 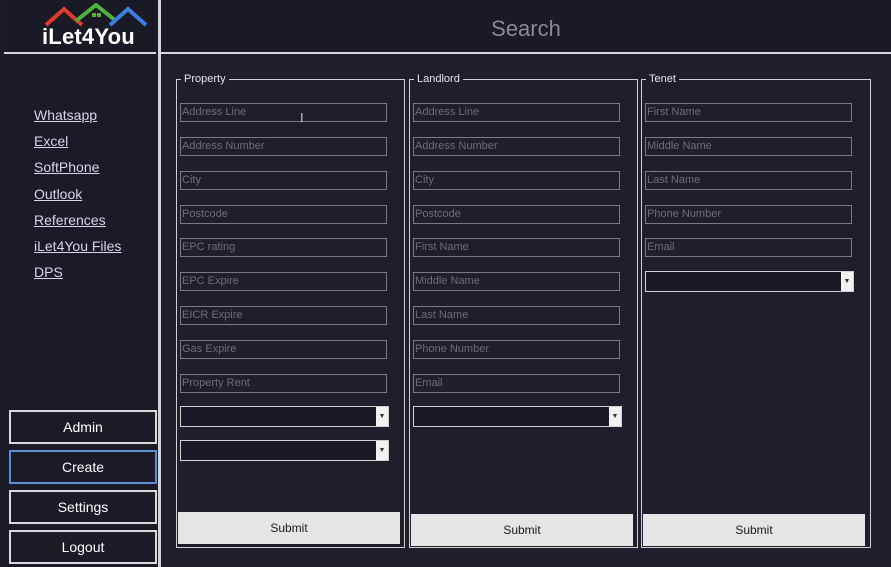 I want to click on logout-button: Logout, so click(x=83, y=547).